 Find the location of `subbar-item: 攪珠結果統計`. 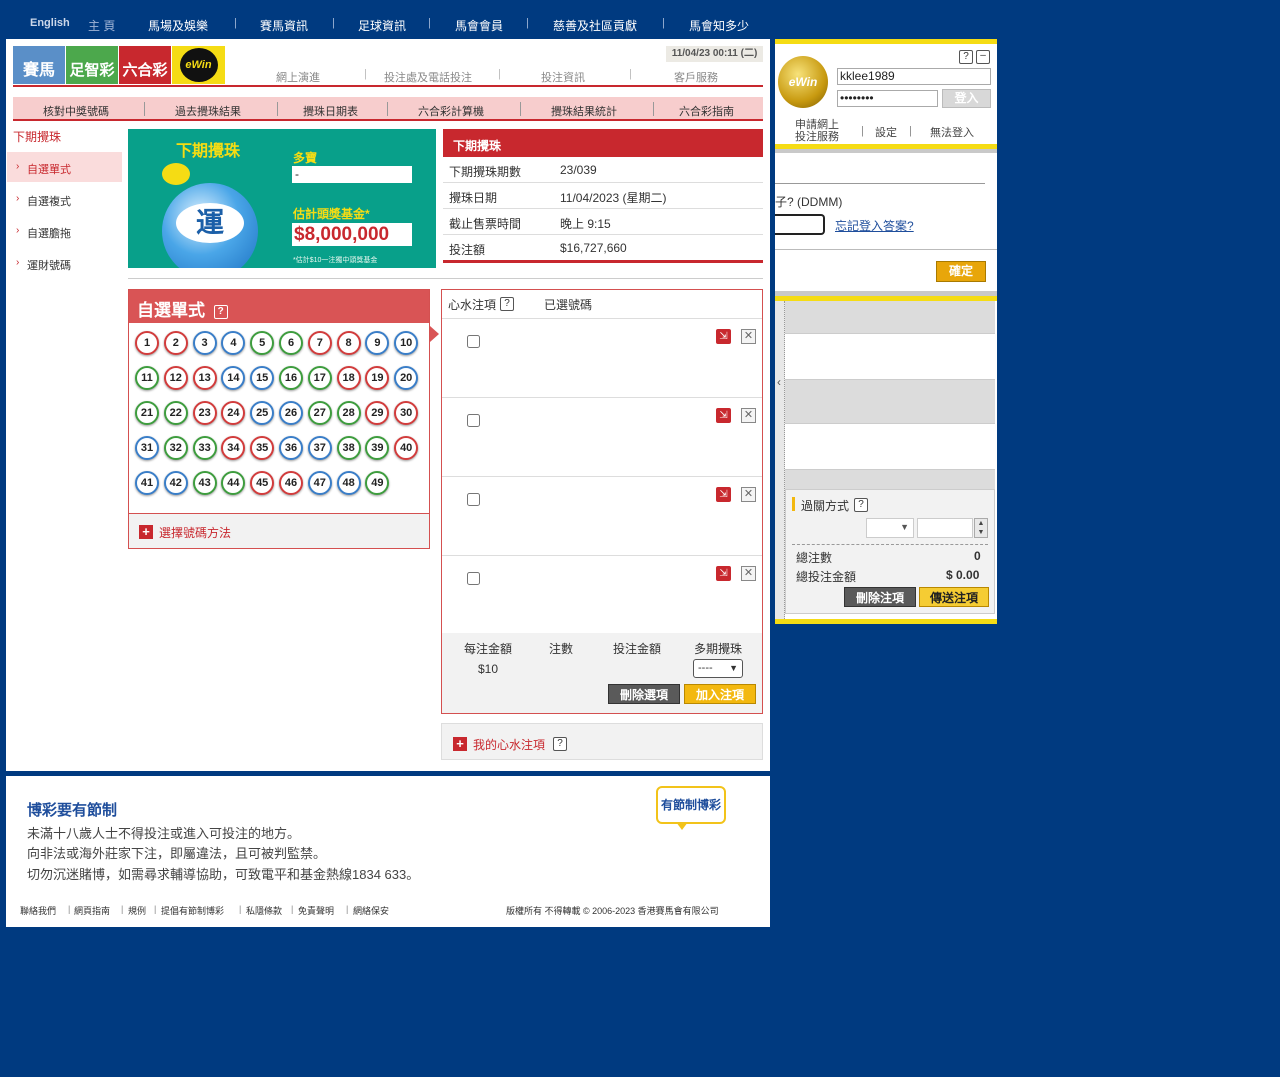

subbar-item: 攪珠結果統計 is located at coordinates (584, 111).